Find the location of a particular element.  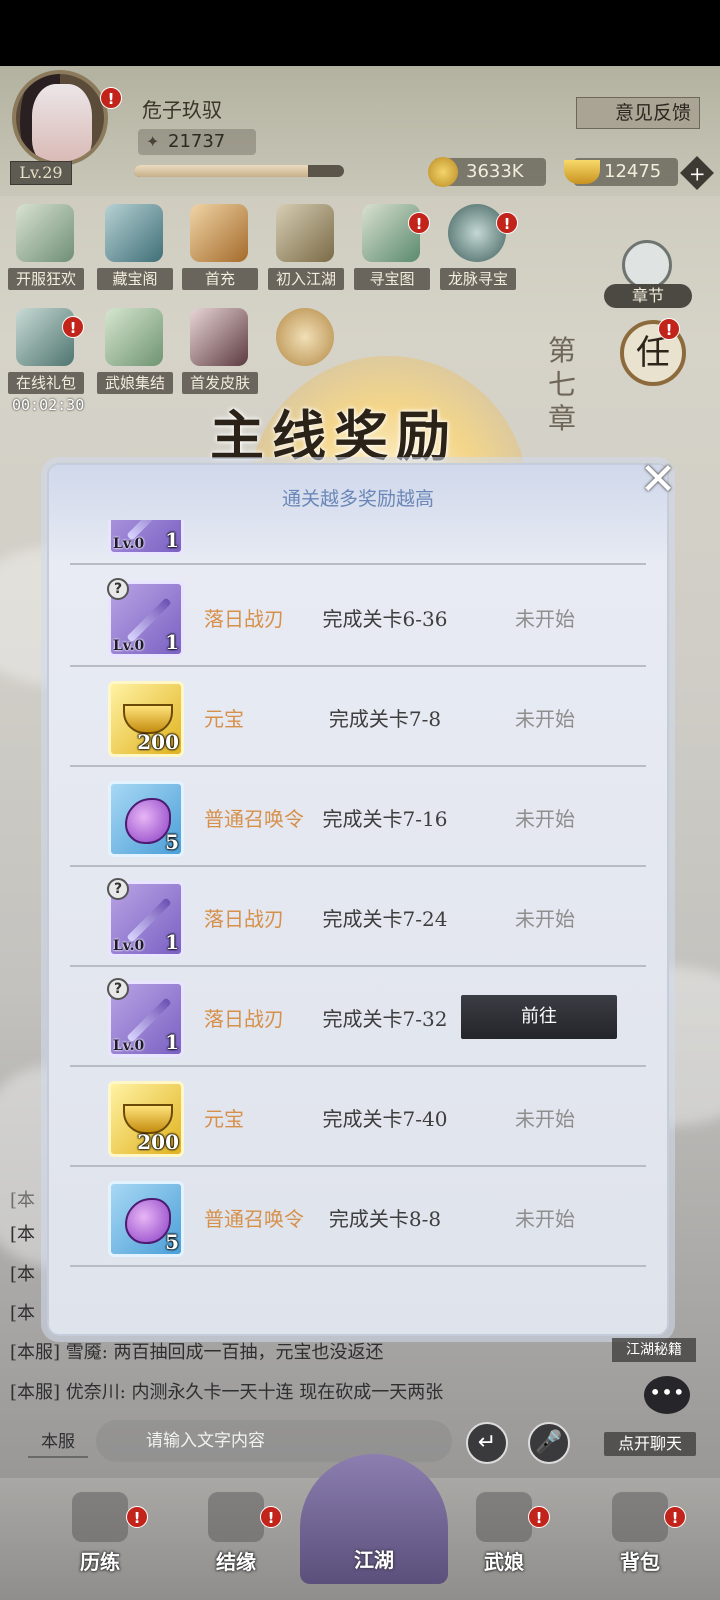

nav-lilian: 历练 is located at coordinates (100, 1536).